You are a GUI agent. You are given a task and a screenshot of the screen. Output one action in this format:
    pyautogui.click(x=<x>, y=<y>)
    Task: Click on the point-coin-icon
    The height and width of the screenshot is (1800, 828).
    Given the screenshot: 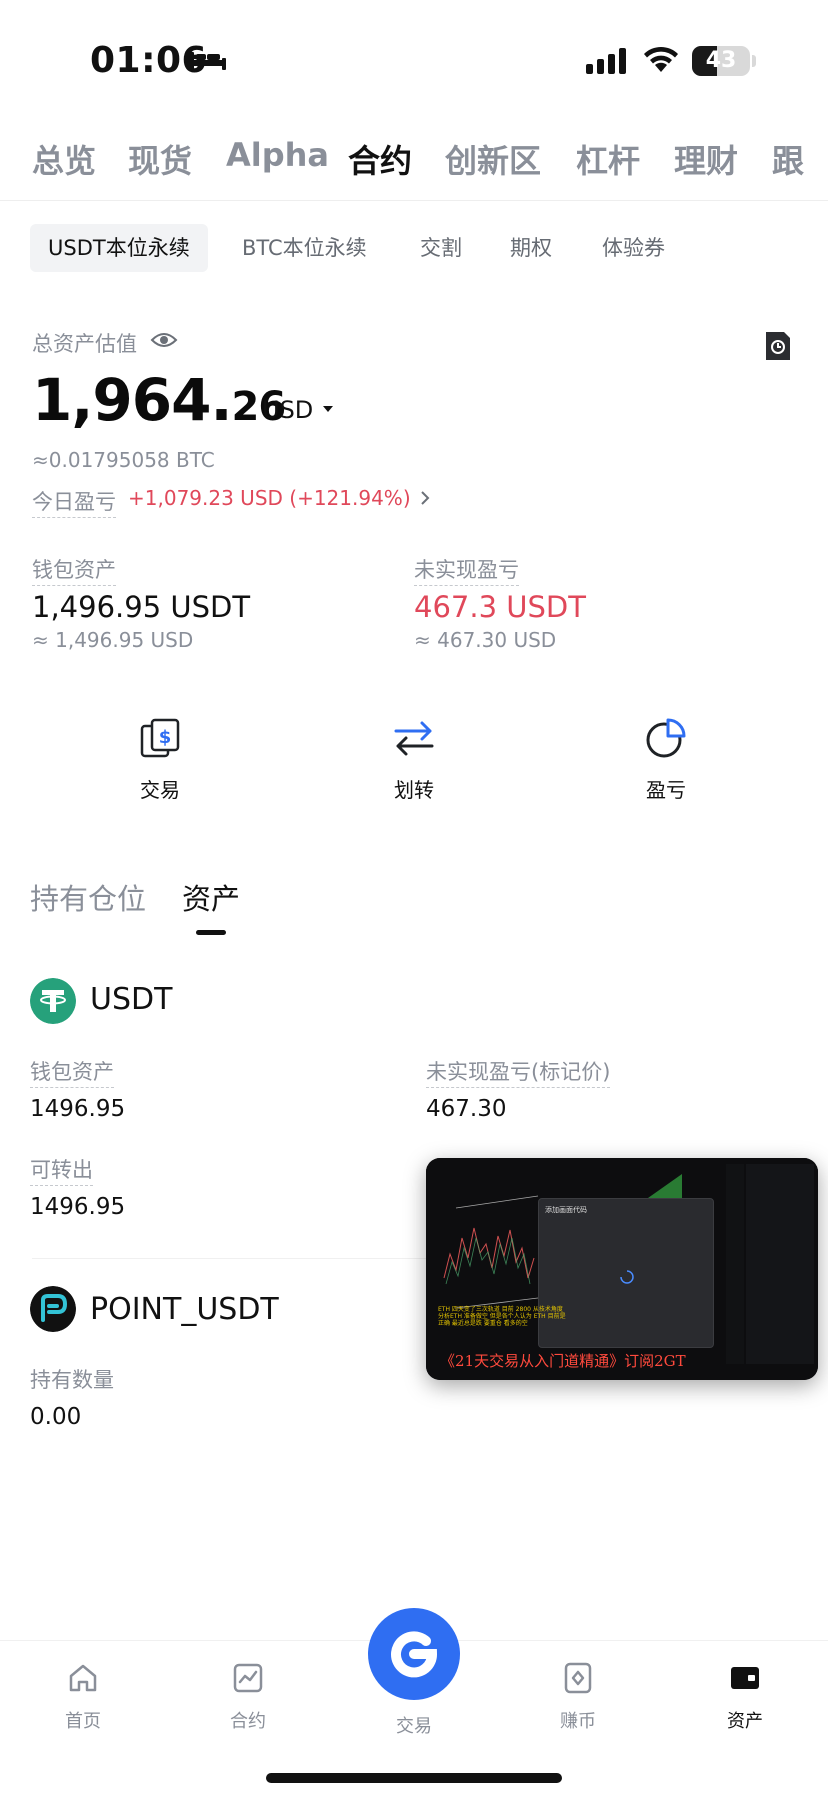 What is the action you would take?
    pyautogui.click(x=53, y=1309)
    